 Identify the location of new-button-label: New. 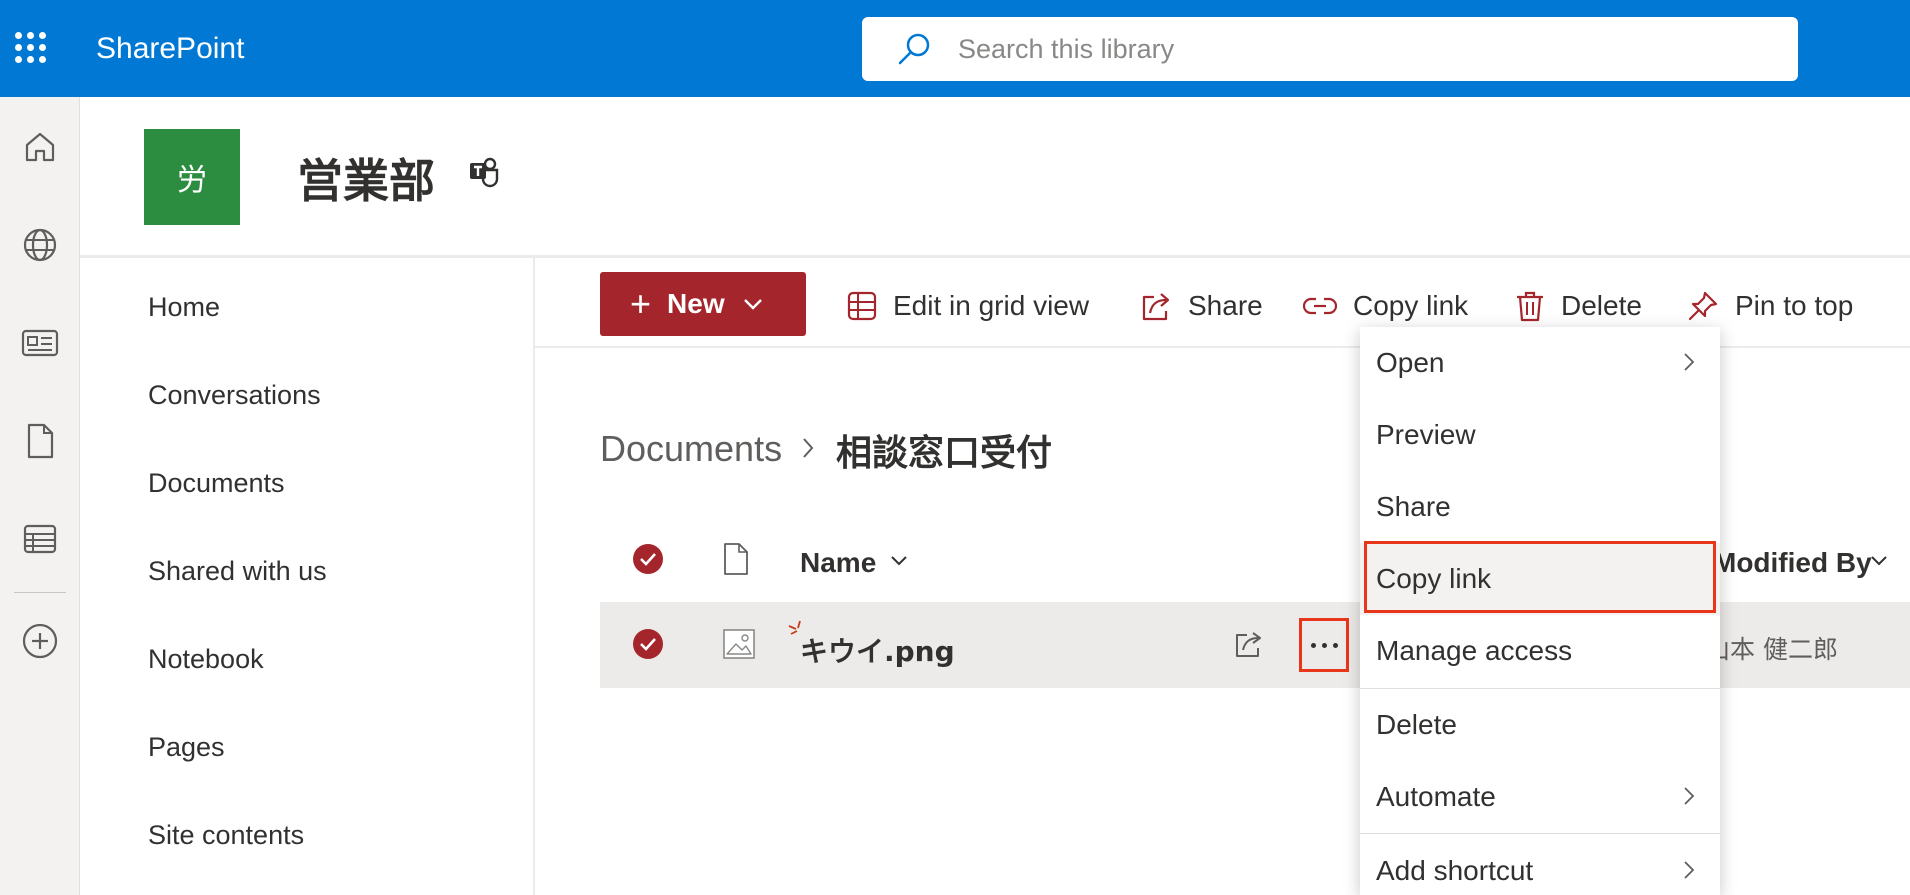
(696, 303).